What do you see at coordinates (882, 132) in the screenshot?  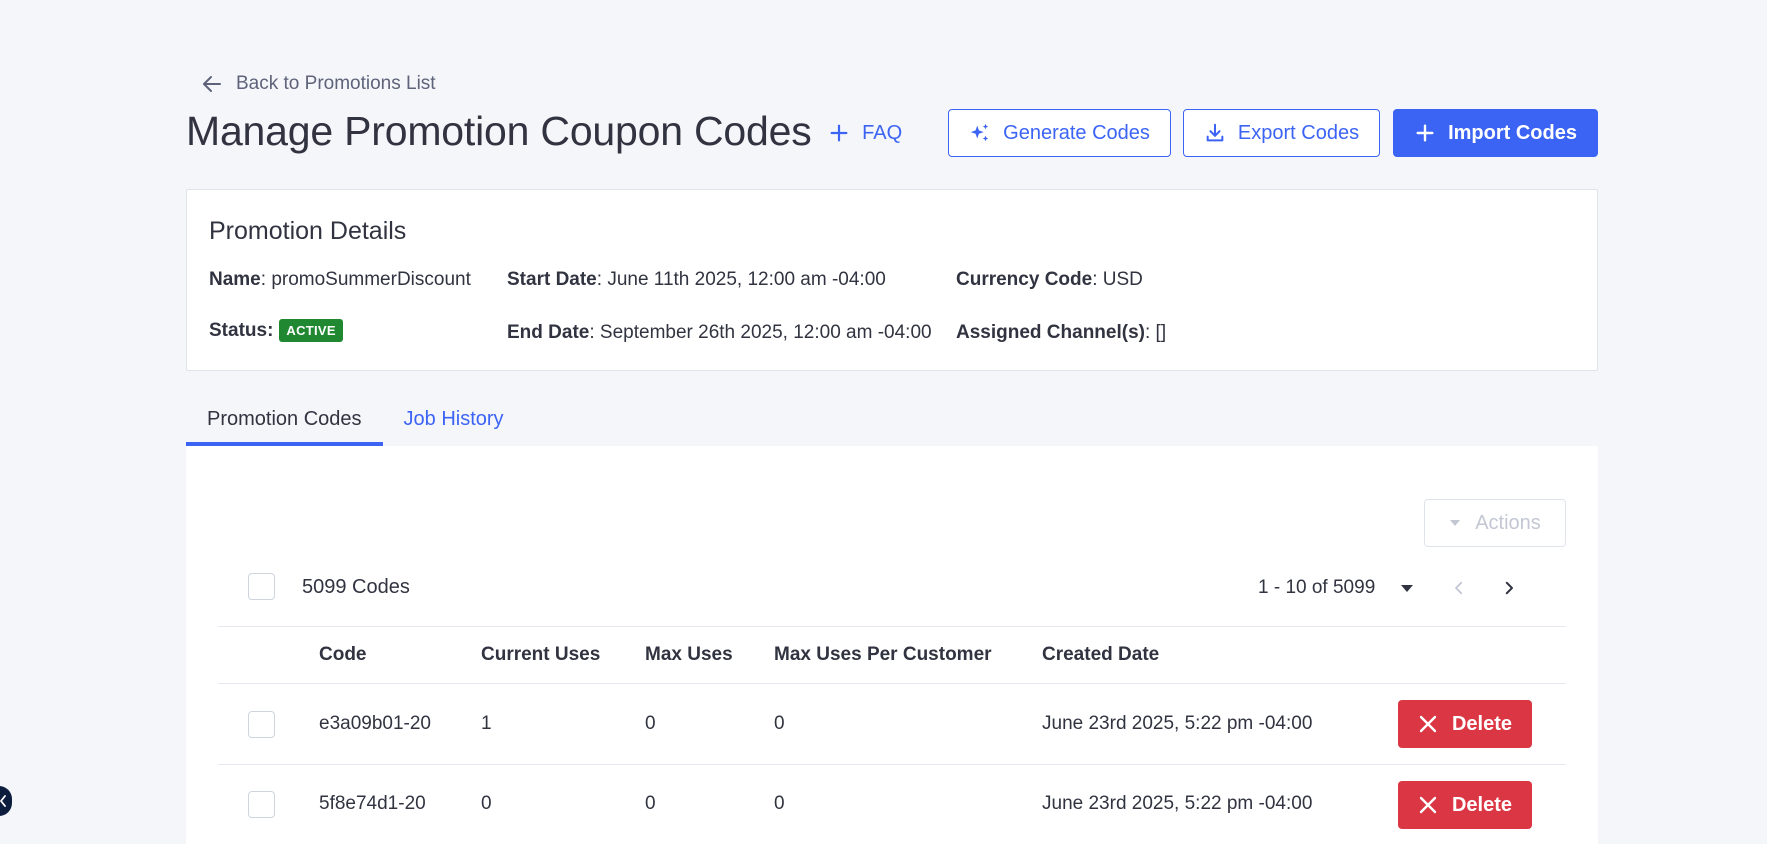 I see `faq-label: FAQ` at bounding box center [882, 132].